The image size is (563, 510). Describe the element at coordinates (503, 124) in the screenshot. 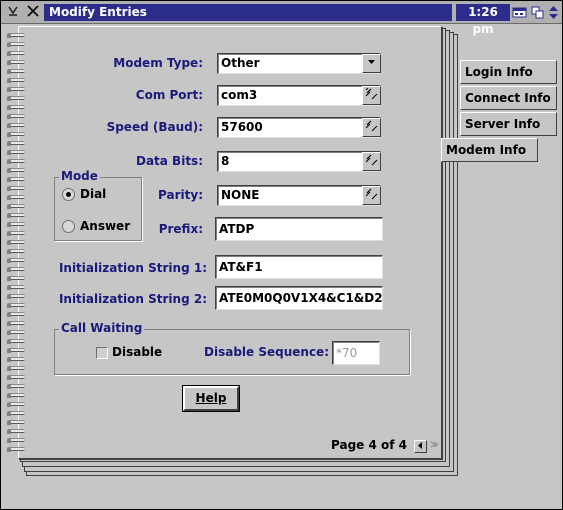

I see `tab-label: Server Info` at that location.